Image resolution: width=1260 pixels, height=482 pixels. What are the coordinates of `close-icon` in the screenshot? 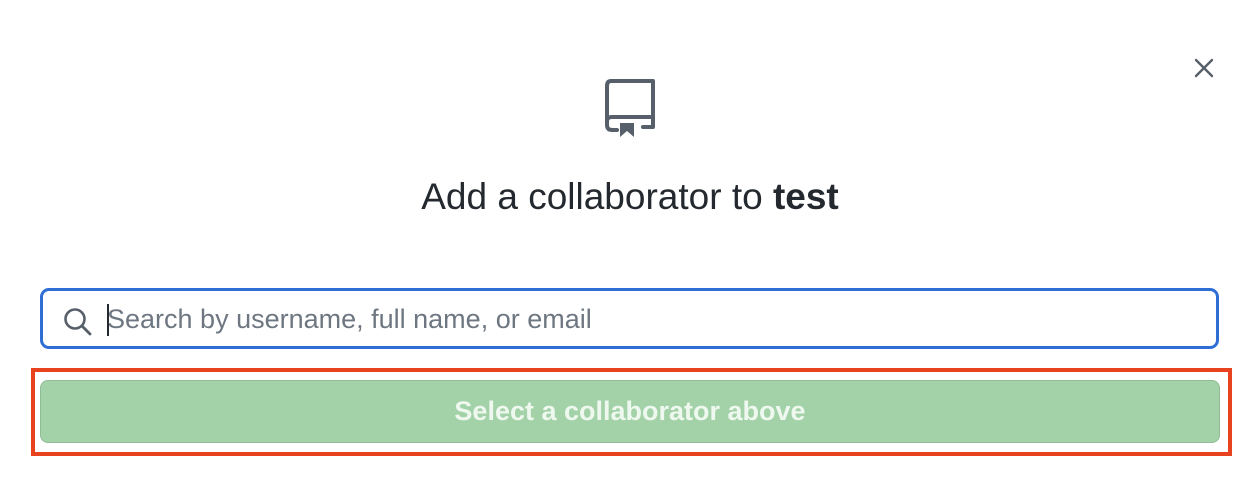 It's located at (1204, 68).